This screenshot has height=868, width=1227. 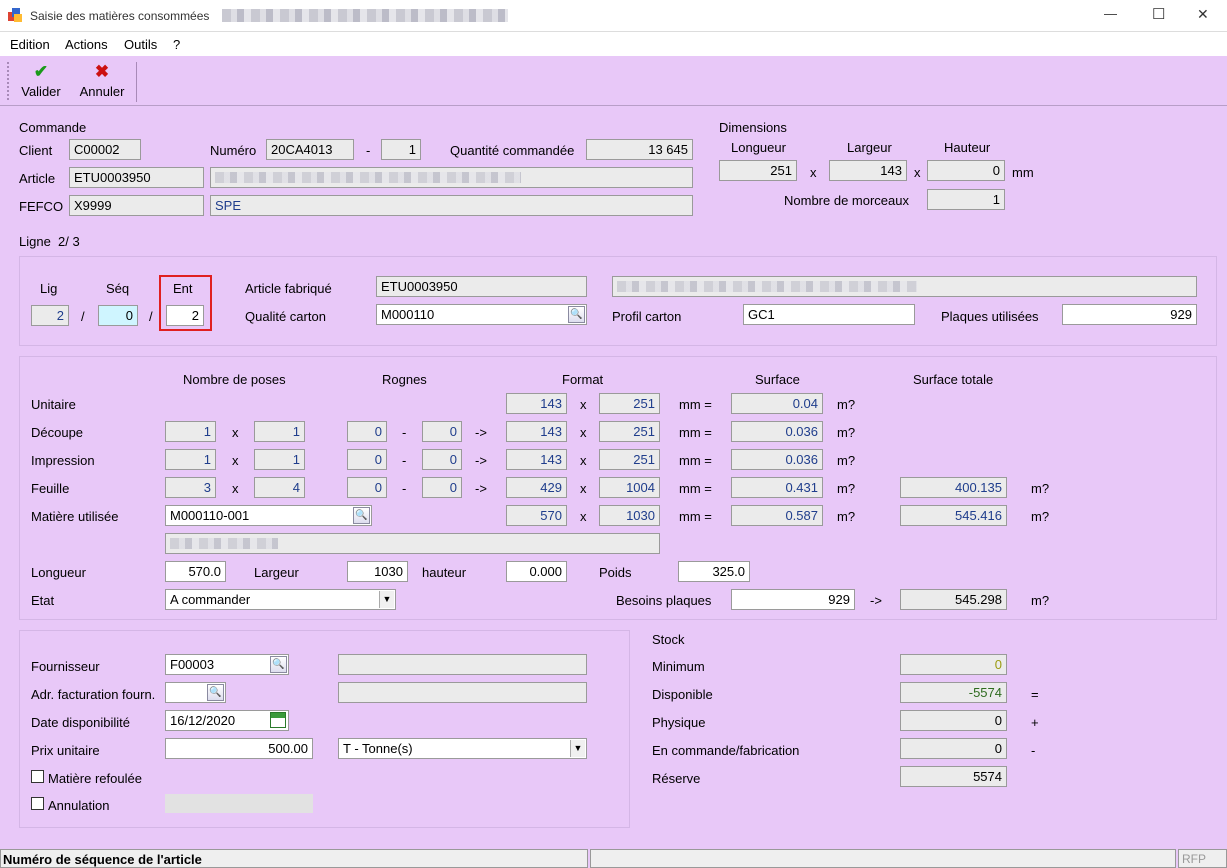 What do you see at coordinates (136, 177) in the screenshot?
I see `article-field: ETU0003950` at bounding box center [136, 177].